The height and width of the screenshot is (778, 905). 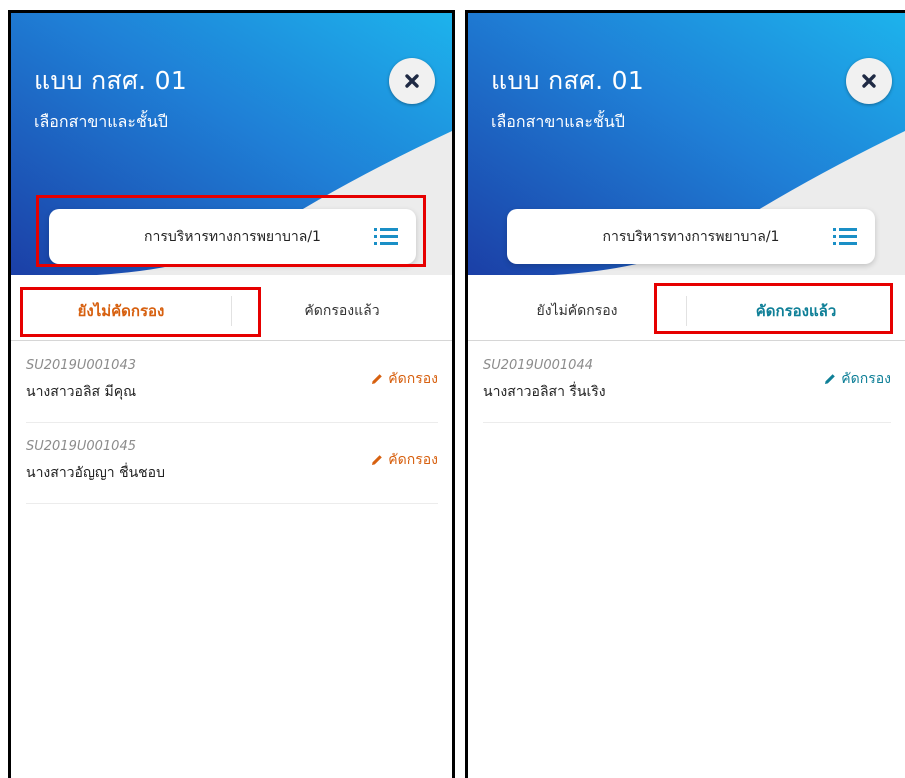 I want to click on student-code: SU2019U001044, so click(x=538, y=365).